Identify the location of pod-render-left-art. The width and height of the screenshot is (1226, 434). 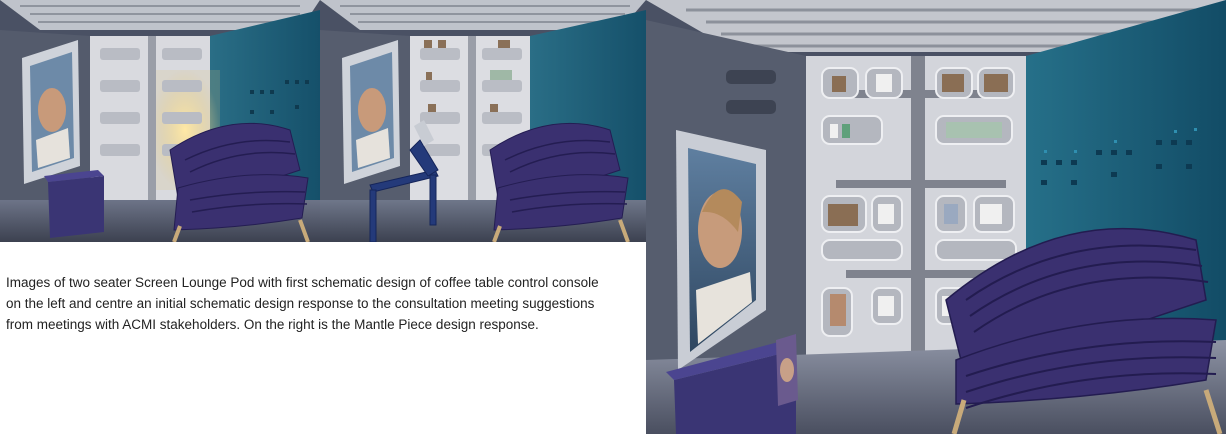
(160, 121).